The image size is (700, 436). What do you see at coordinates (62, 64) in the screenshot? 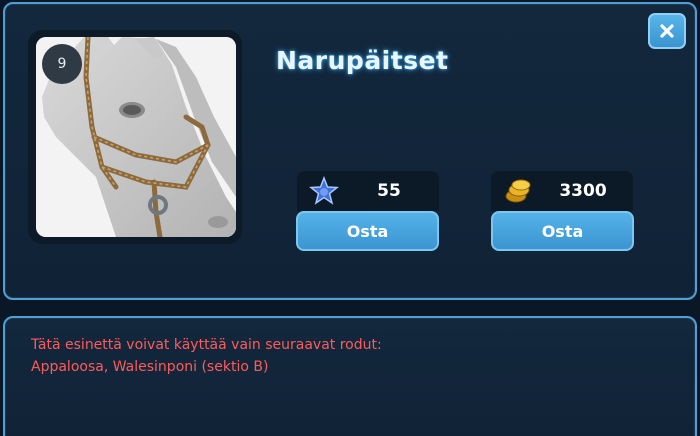
I see `item-level-badge: 9` at bounding box center [62, 64].